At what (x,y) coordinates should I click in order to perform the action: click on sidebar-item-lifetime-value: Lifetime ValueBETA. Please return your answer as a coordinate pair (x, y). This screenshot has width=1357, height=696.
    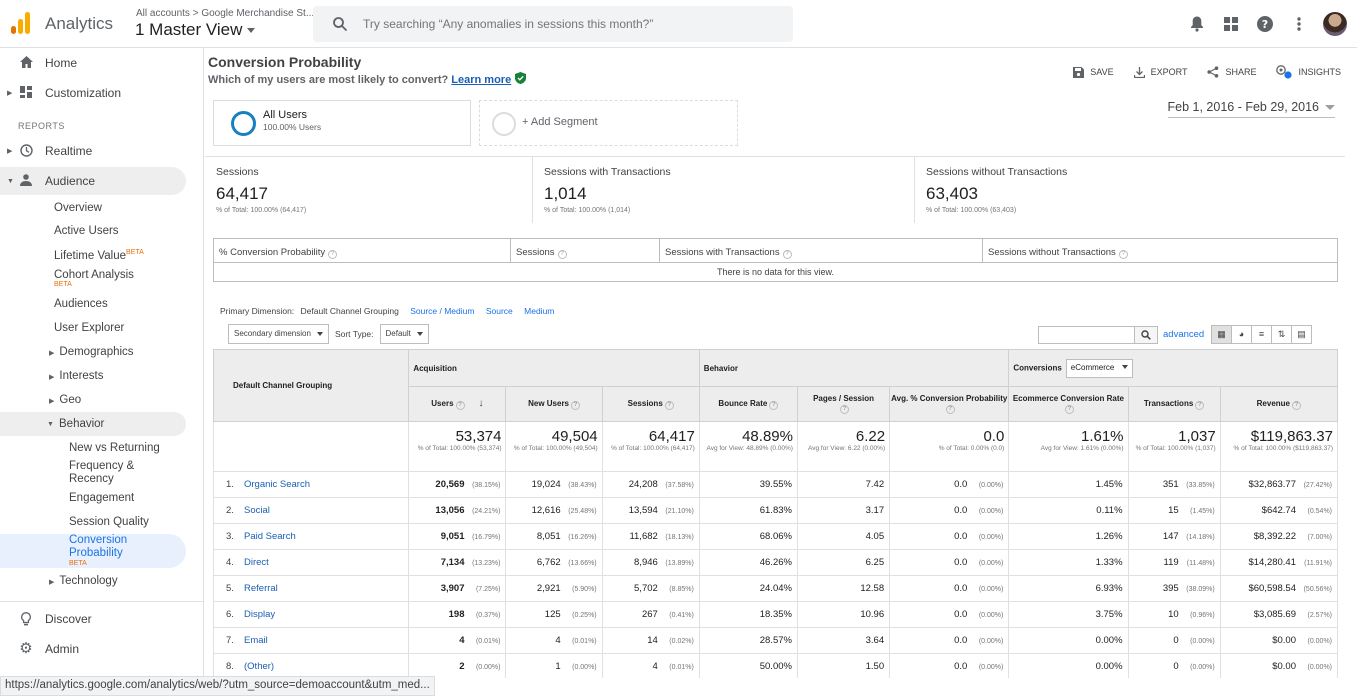
    Looking at the image, I should click on (99, 255).